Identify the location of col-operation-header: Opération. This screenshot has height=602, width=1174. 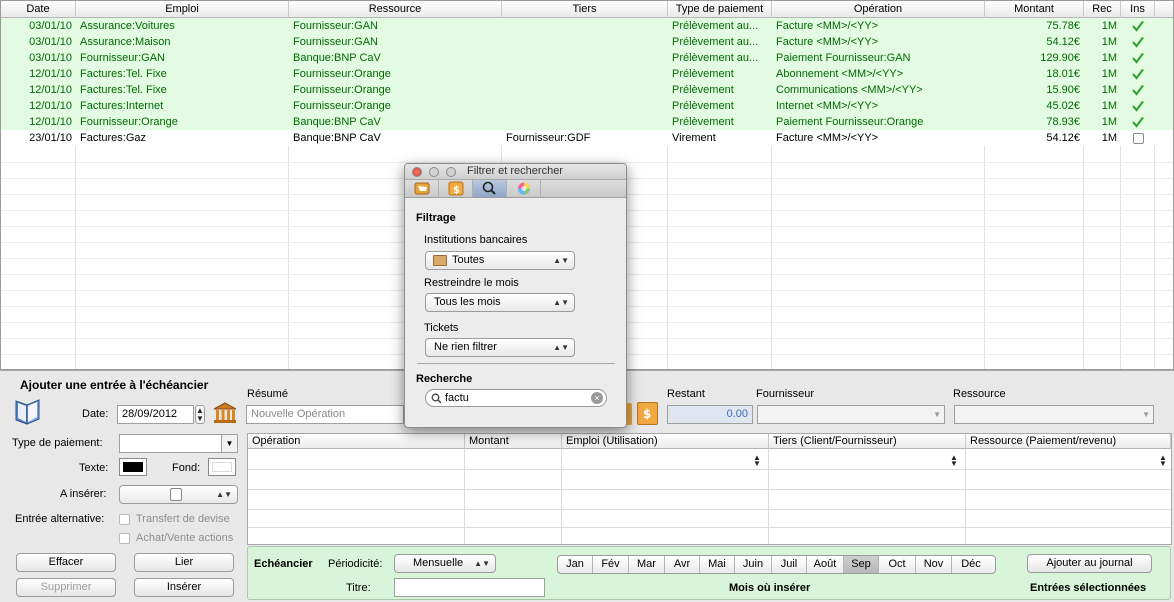
(878, 9).